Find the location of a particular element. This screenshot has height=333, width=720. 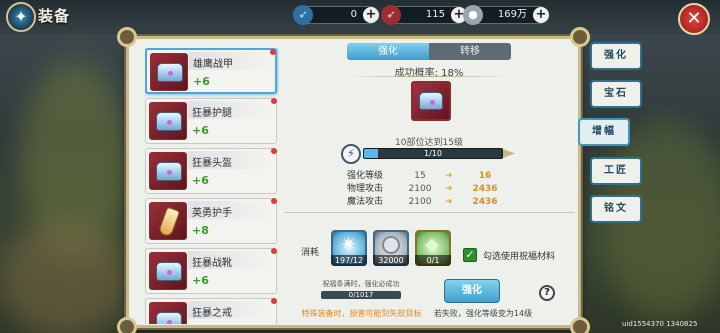

selected-item-icon is located at coordinates (431, 101).